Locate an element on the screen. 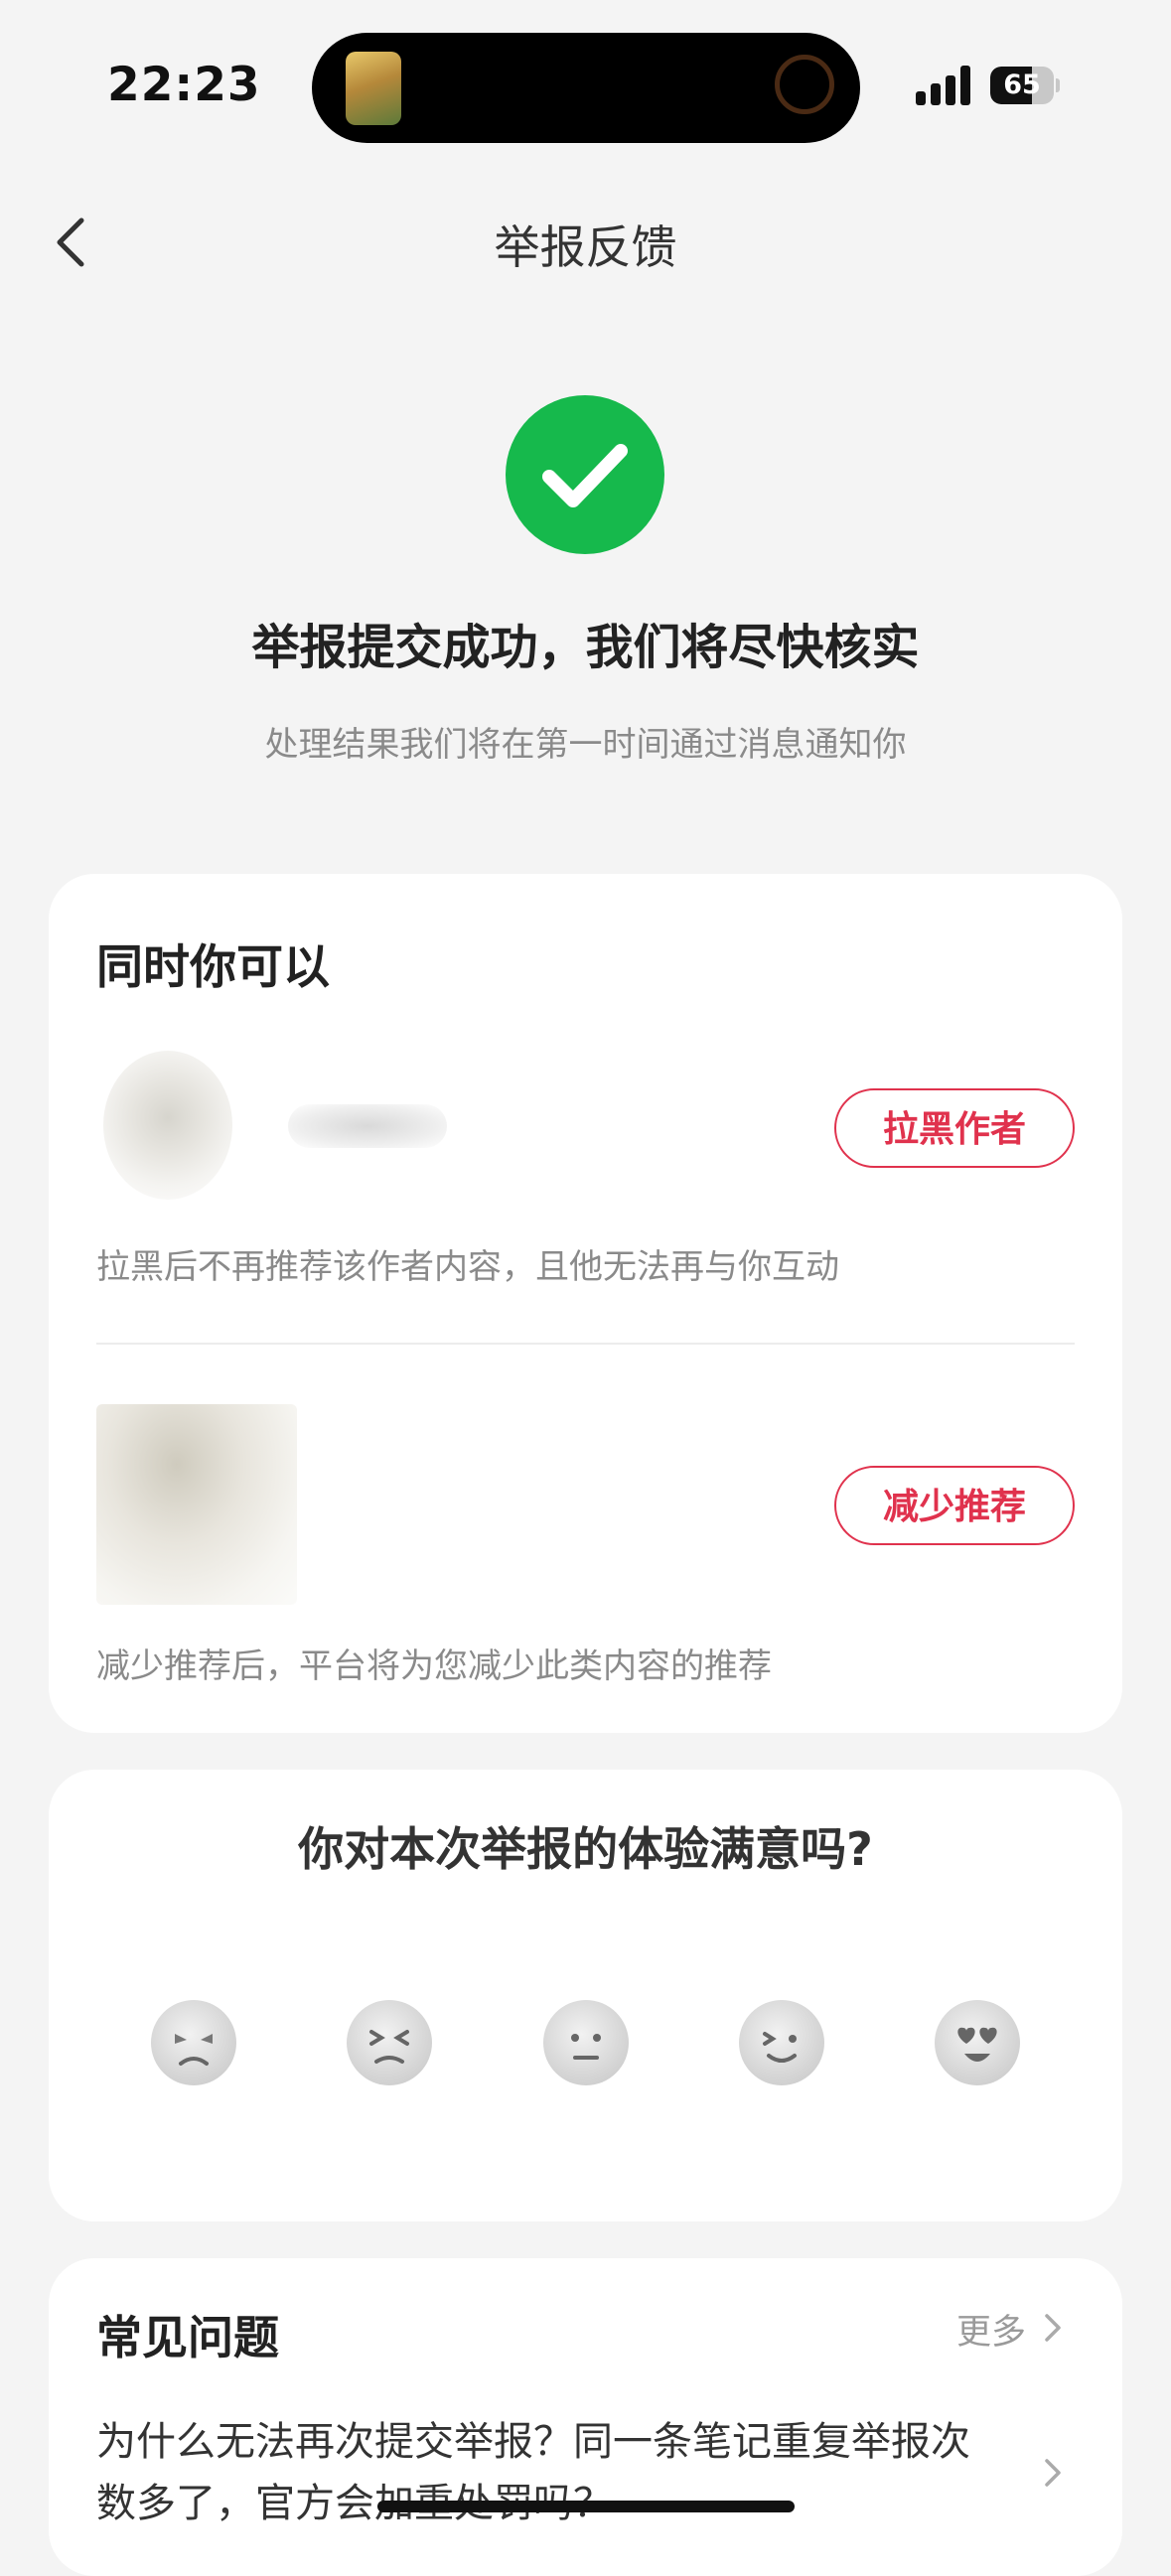  page-title: 举报反馈 is located at coordinates (585, 247).